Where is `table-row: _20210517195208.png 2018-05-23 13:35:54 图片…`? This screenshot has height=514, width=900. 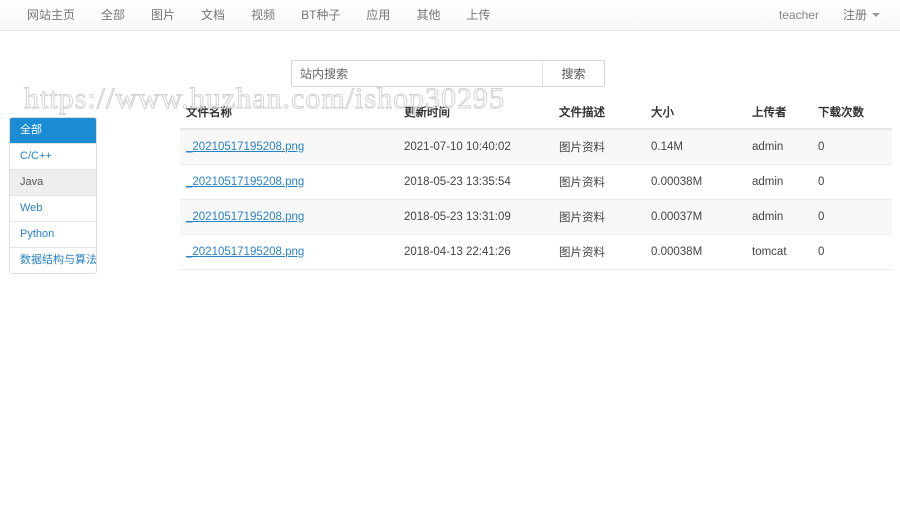 table-row: _20210517195208.png 2018-05-23 13:35:54 图片… is located at coordinates (536, 182).